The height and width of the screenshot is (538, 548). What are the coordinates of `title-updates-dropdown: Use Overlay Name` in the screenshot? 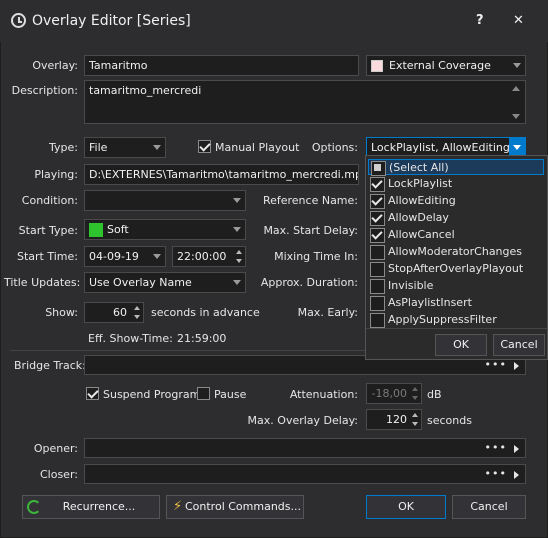 It's located at (165, 282).